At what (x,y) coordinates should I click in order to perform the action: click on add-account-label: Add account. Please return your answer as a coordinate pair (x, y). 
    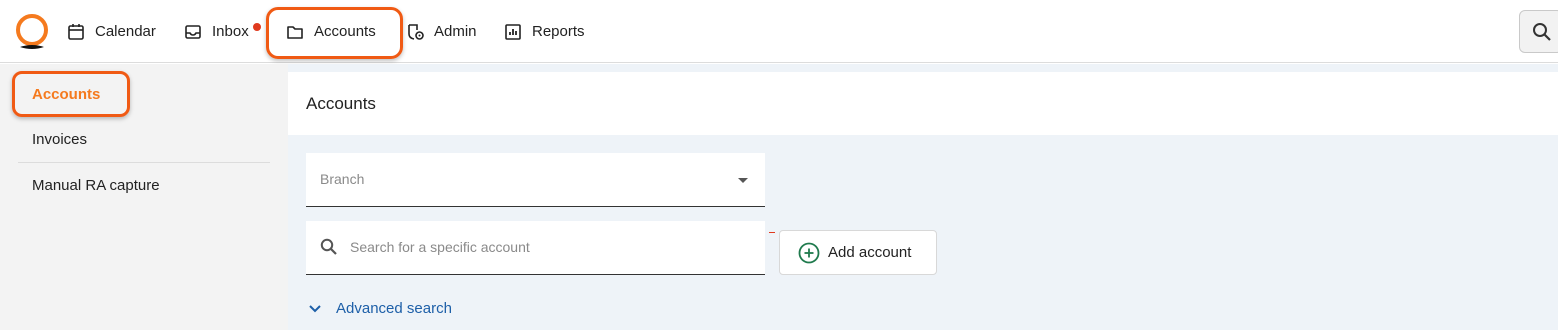
    Looking at the image, I should click on (870, 252).